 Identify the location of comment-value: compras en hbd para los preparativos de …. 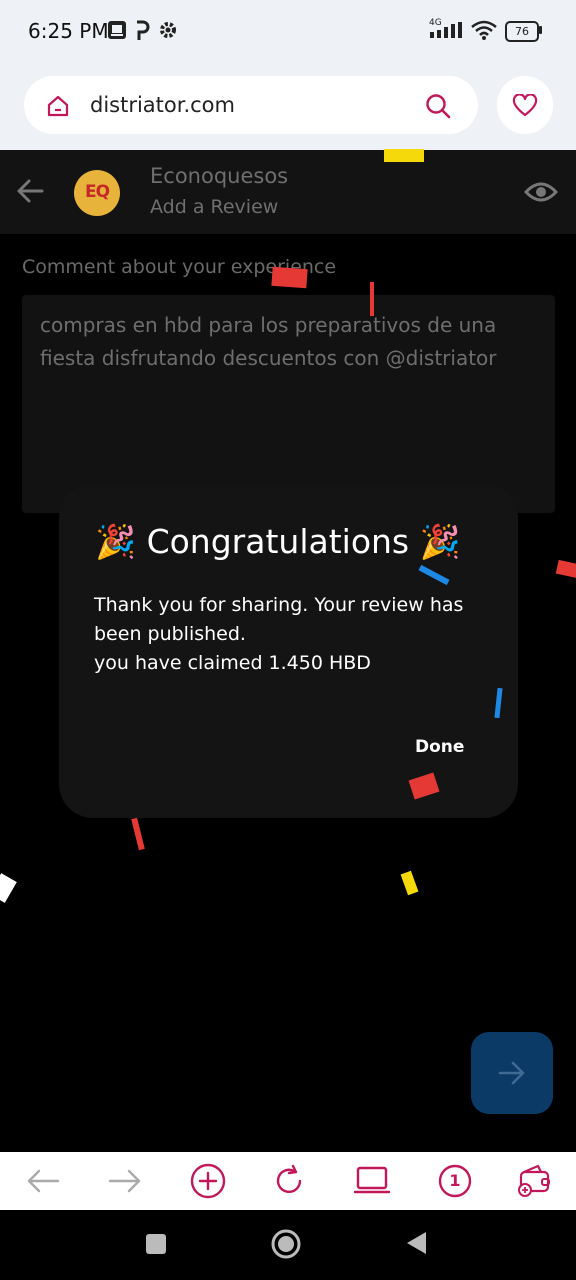
(290, 342).